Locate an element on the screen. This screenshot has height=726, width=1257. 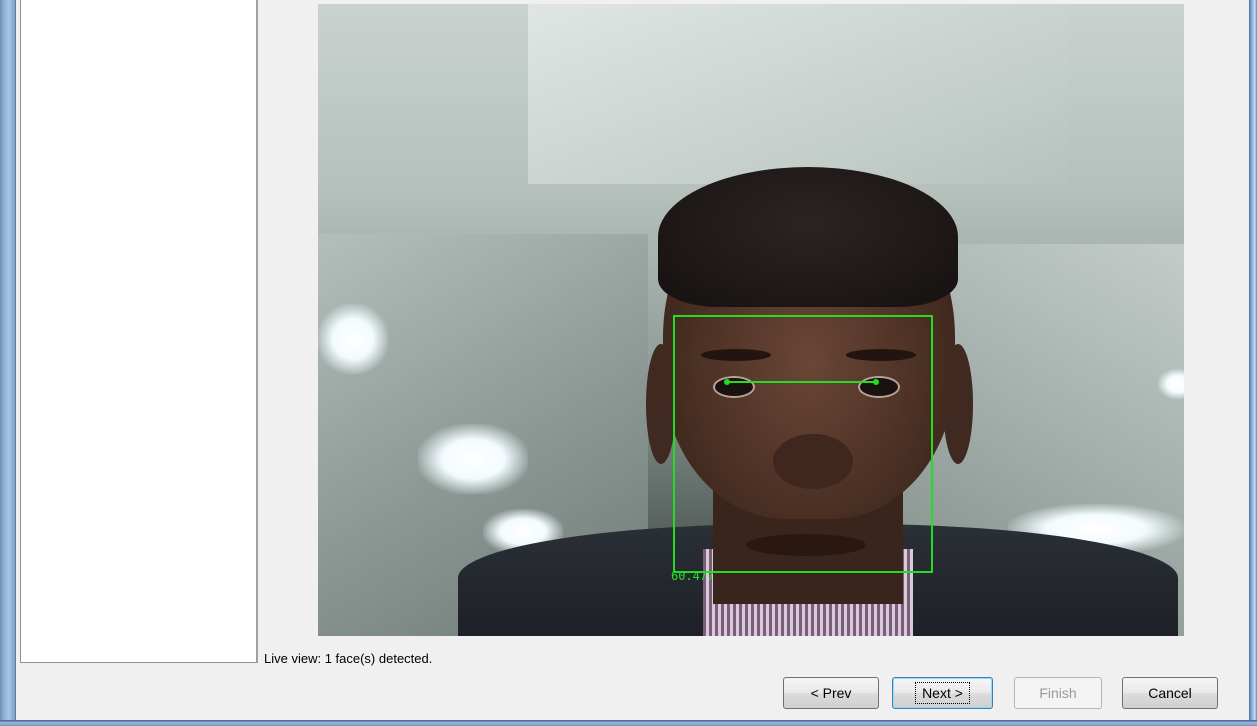
cancel-button: Cancel is located at coordinates (1170, 693).